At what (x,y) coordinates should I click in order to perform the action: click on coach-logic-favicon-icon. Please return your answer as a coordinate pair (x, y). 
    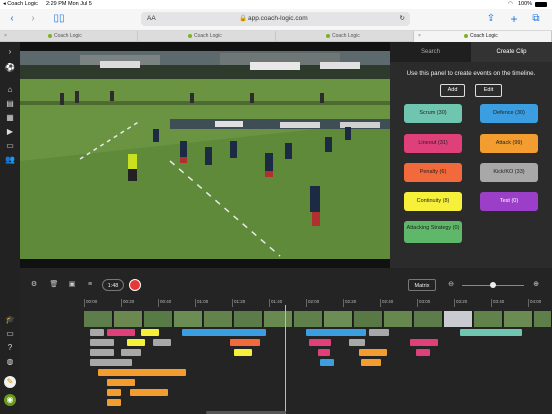
    Looking at the image, I should click on (50, 35).